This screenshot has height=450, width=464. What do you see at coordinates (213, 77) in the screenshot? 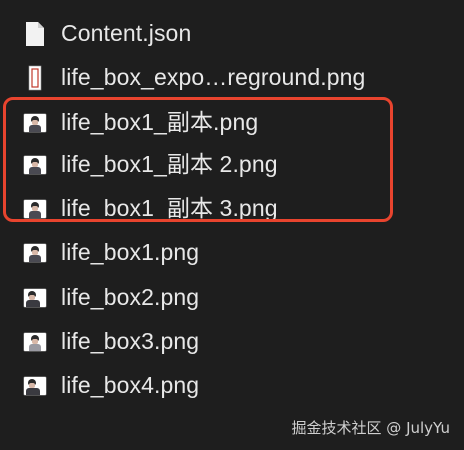
I see `file-name: life_box_expo…reground.png` at bounding box center [213, 77].